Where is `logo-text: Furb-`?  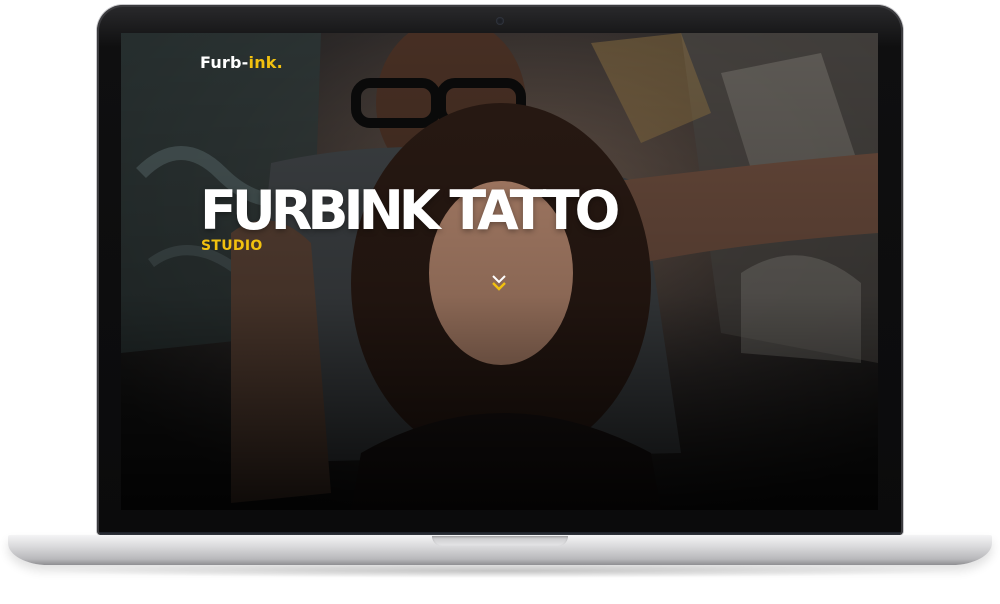 logo-text: Furb- is located at coordinates (224, 62).